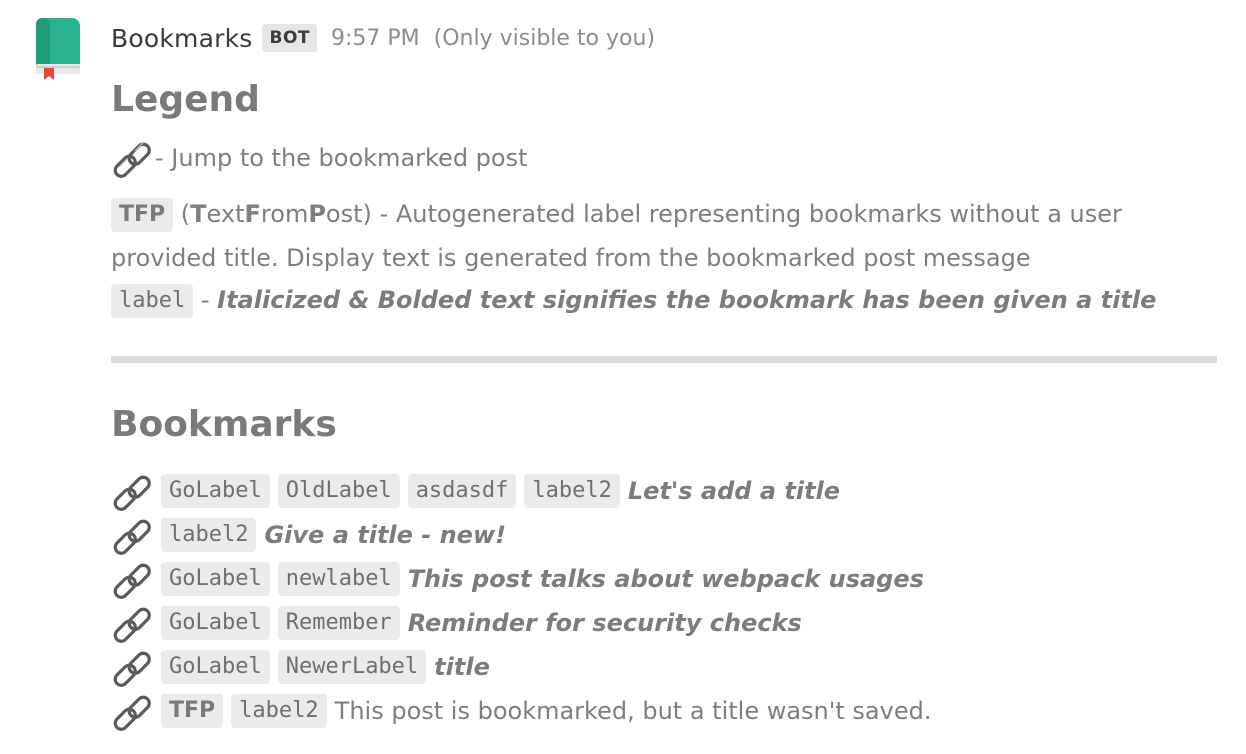 The image size is (1246, 754). Describe the element at coordinates (182, 214) in the screenshot. I see `tfp-open: (` at that location.